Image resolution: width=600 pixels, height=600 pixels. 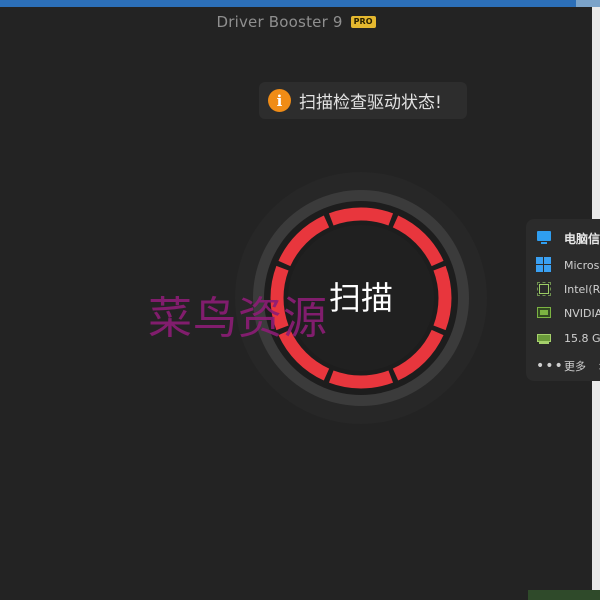 I want to click on status-text: 扫描检查驱动状态!, so click(x=370, y=103).